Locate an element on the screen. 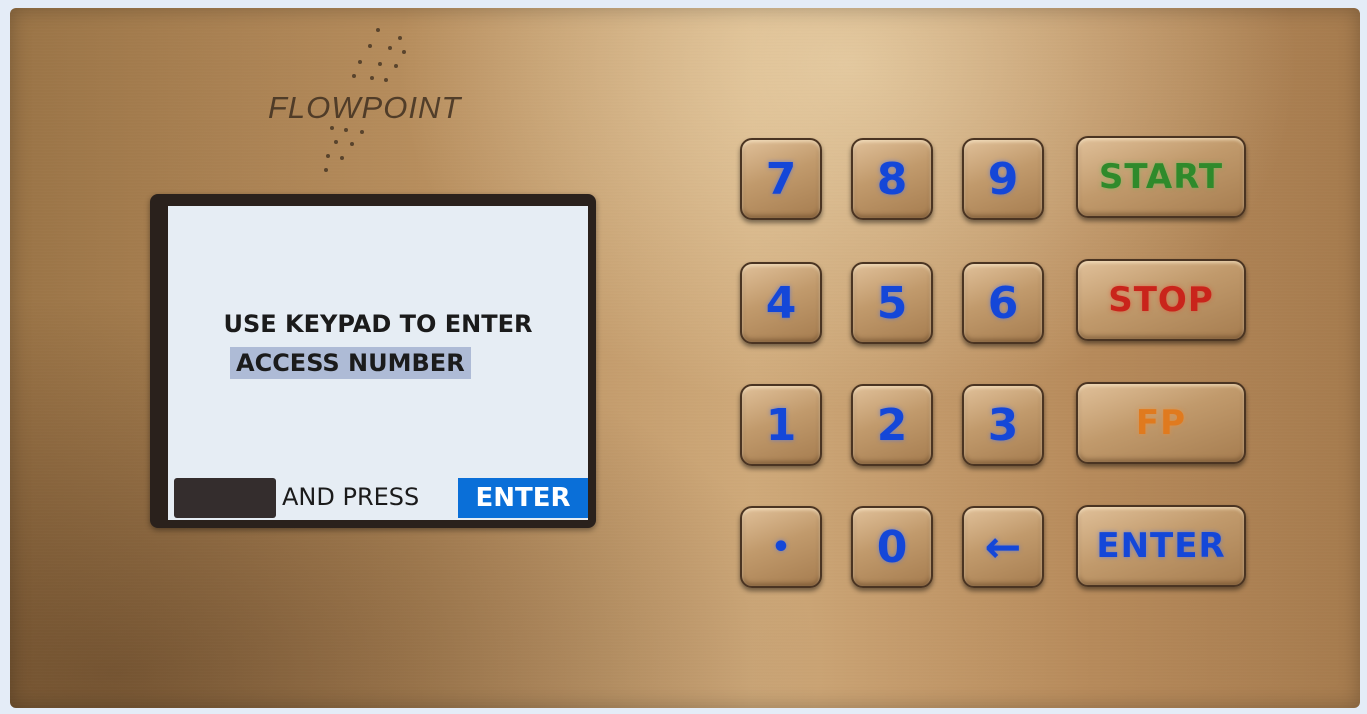 The height and width of the screenshot is (714, 1367). key-5: 5 is located at coordinates (892, 303).